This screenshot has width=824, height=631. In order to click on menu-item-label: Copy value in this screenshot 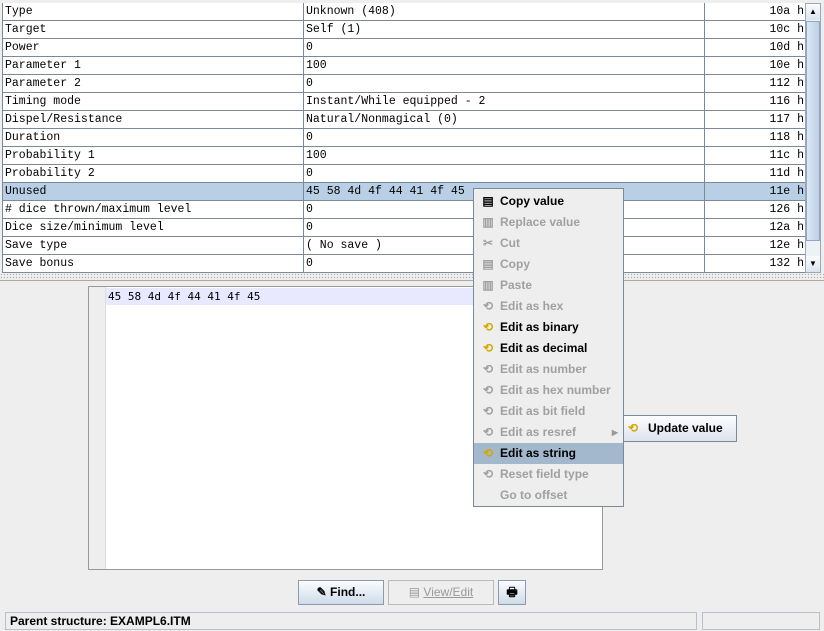, I will do `click(532, 201)`.